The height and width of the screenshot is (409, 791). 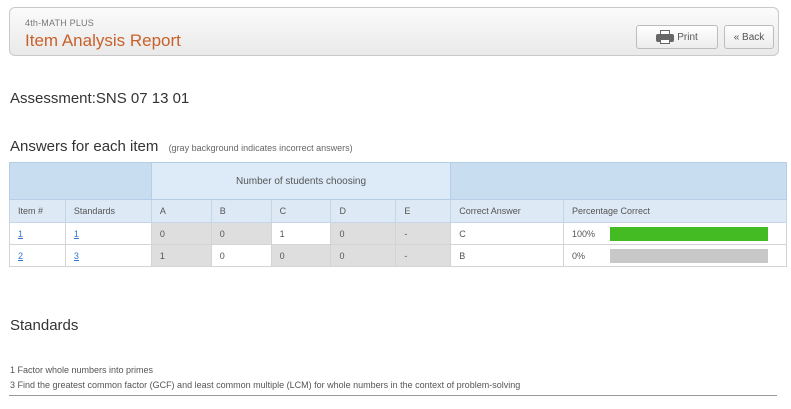 What do you see at coordinates (393, 395) in the screenshot?
I see `divider` at bounding box center [393, 395].